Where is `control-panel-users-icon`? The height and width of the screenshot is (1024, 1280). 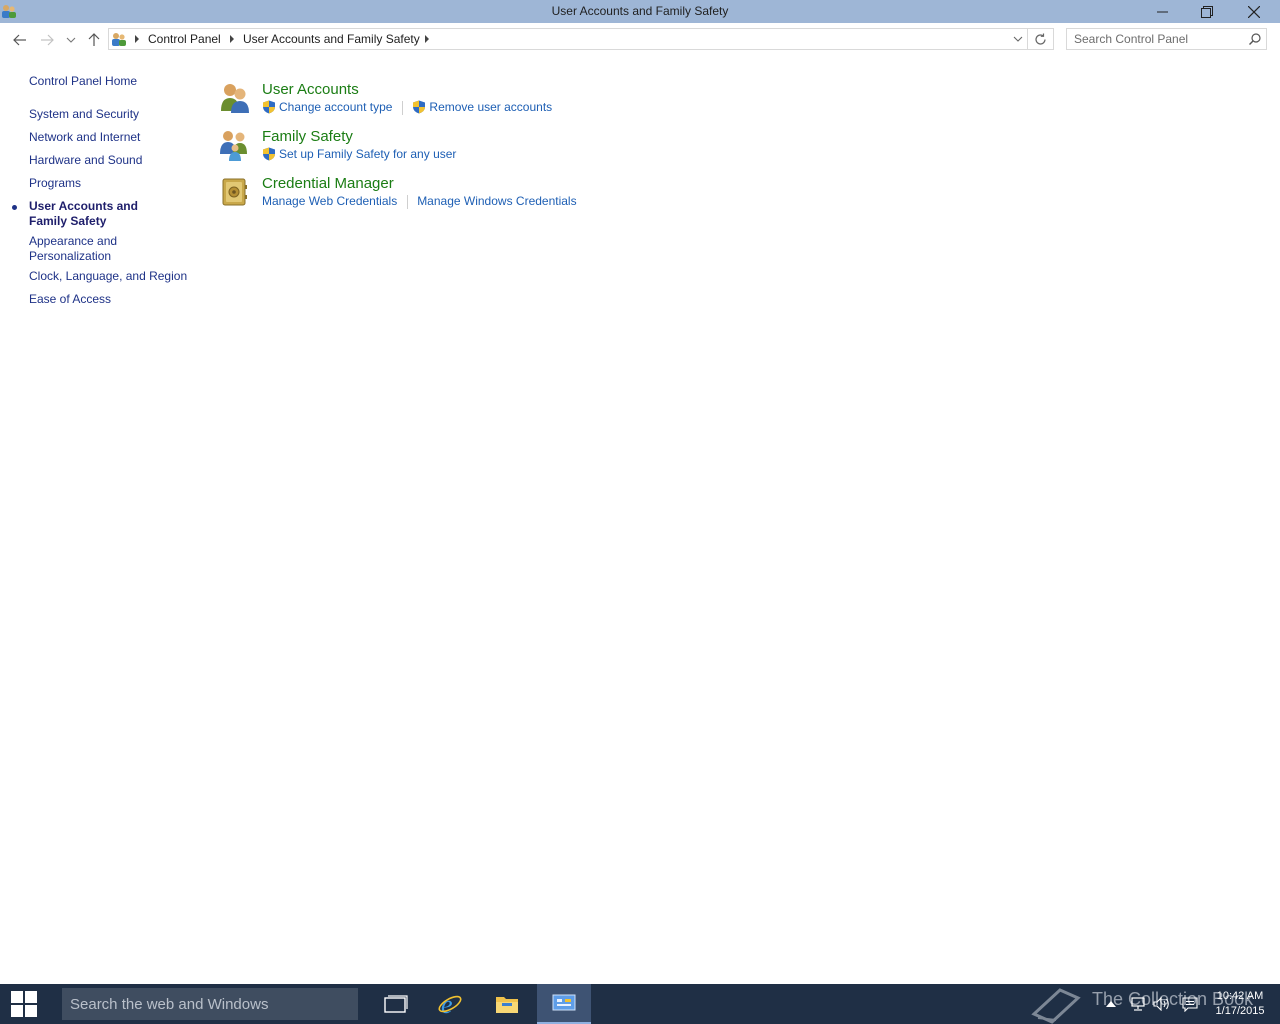 control-panel-users-icon is located at coordinates (119, 39).